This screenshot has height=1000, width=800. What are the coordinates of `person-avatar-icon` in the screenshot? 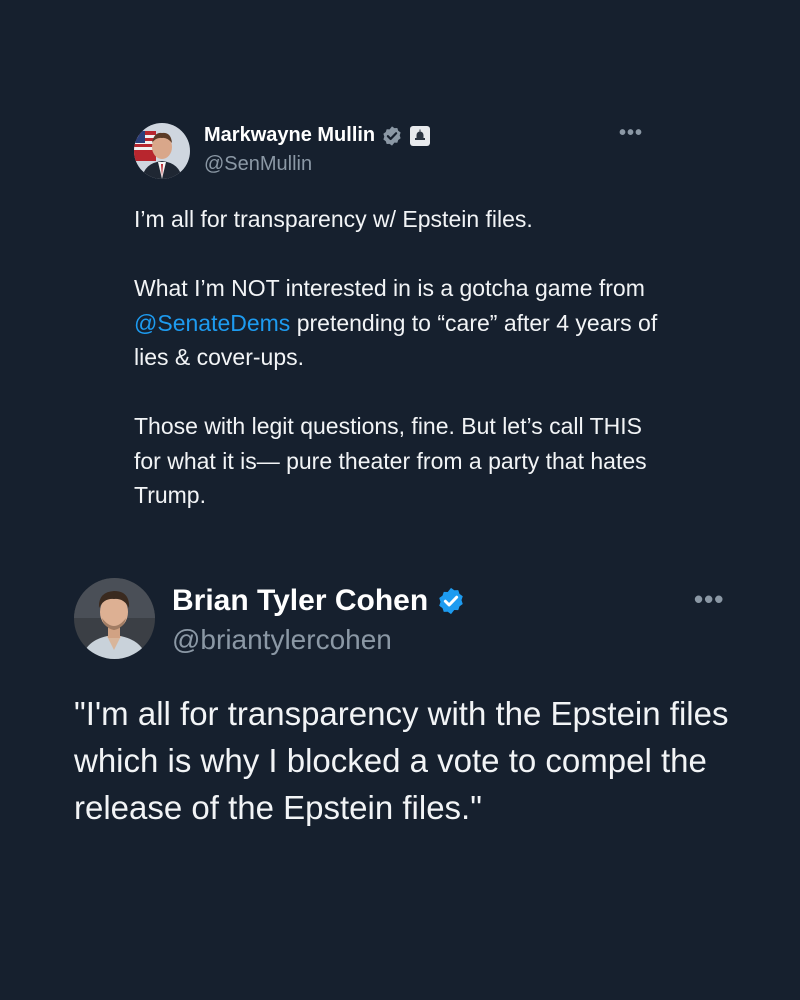 It's located at (114, 618).